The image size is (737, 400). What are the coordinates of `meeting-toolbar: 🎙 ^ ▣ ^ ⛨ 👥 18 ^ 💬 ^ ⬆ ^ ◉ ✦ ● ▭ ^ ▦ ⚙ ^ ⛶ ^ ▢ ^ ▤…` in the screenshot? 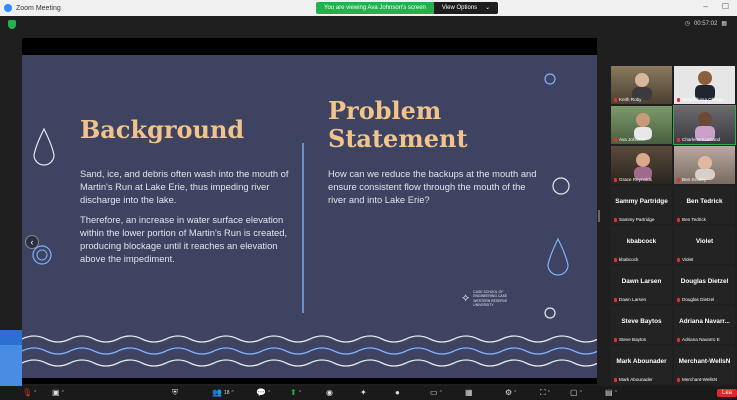 It's located at (368, 393).